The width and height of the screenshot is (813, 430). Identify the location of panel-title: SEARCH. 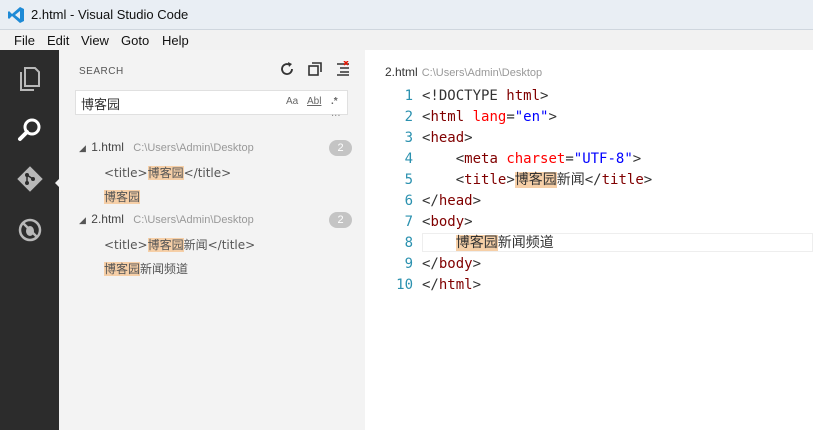
(101, 71).